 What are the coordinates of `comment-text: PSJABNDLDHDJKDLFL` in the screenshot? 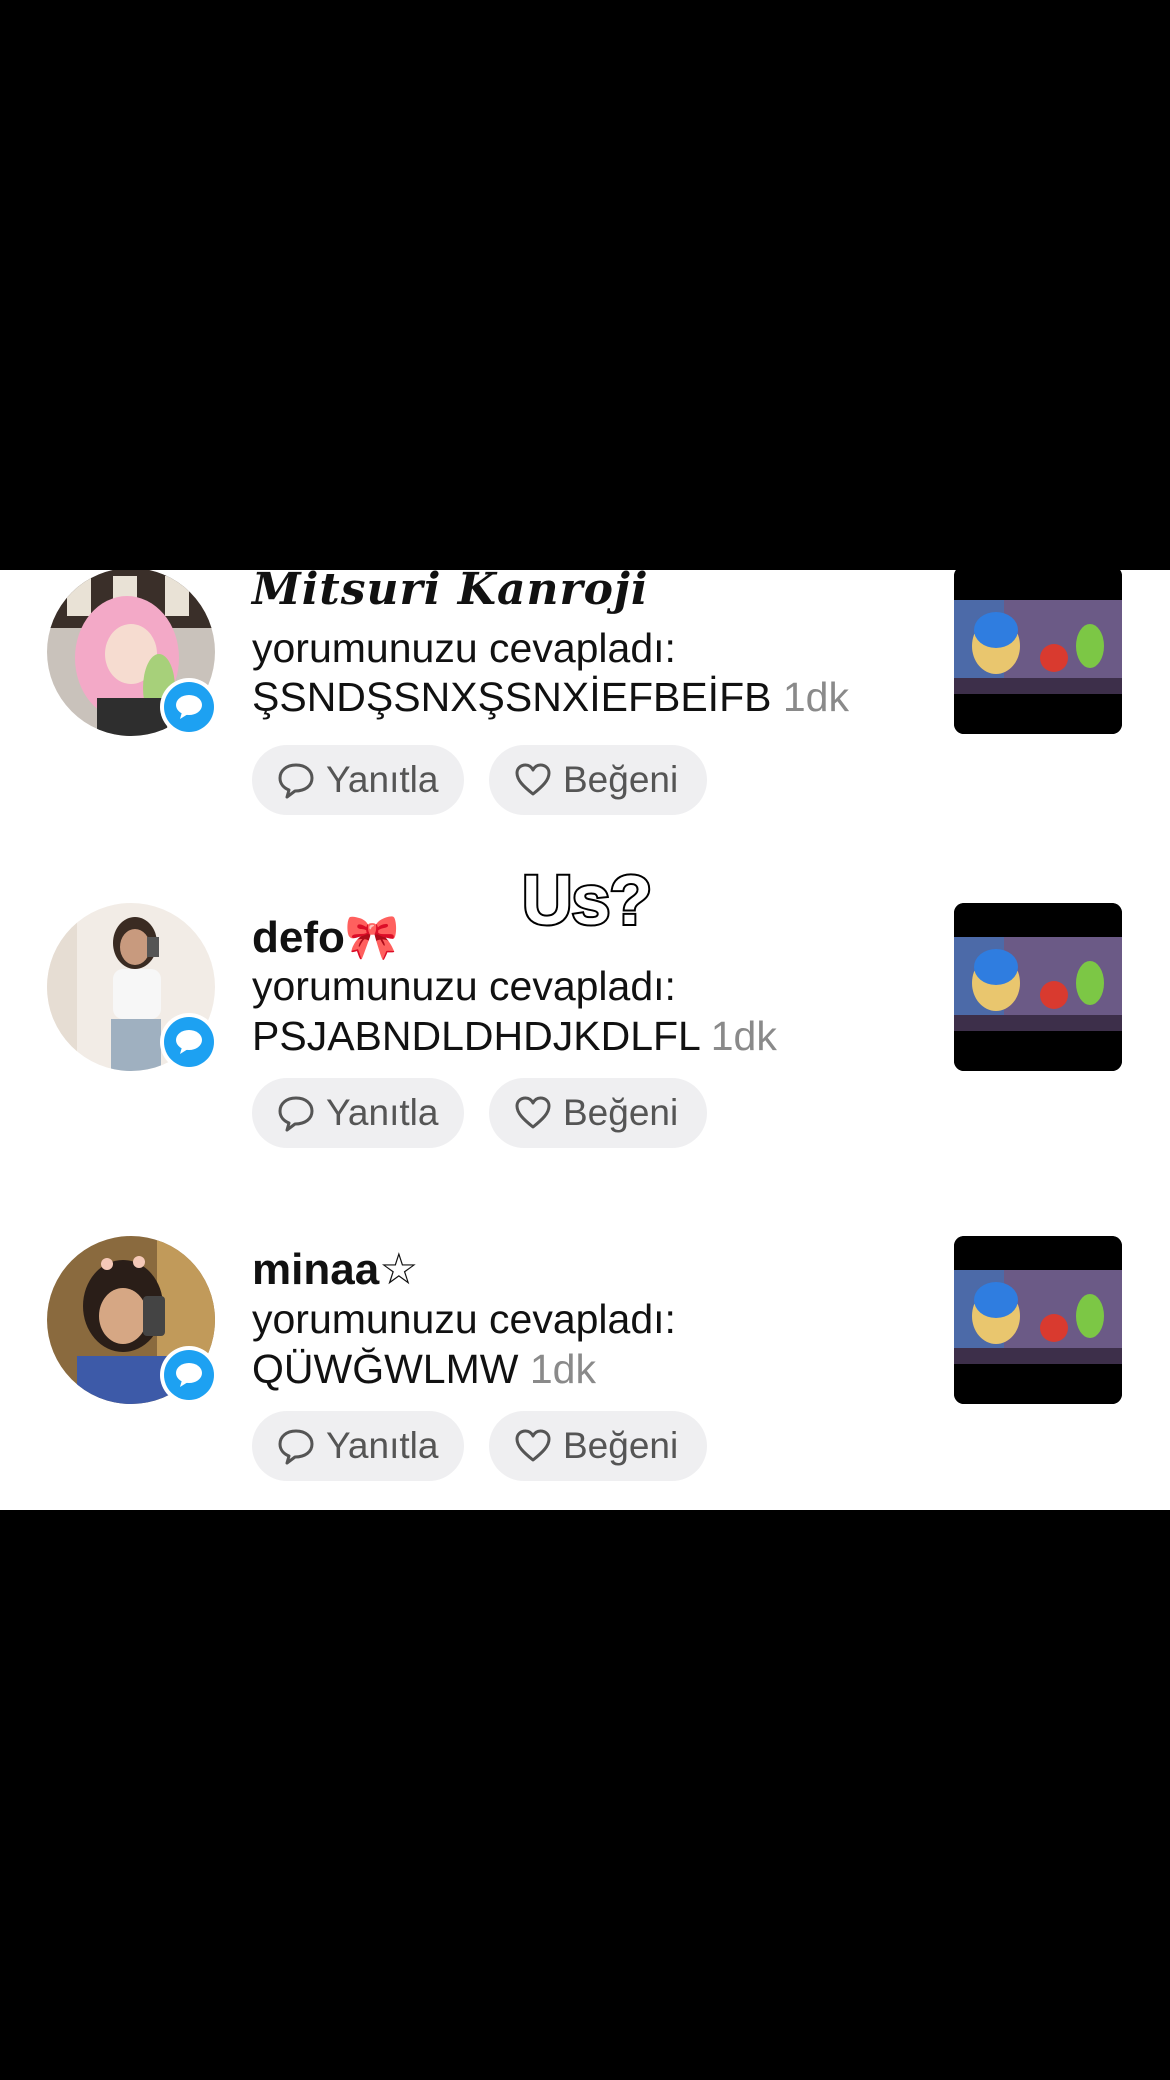 It's located at (476, 1036).